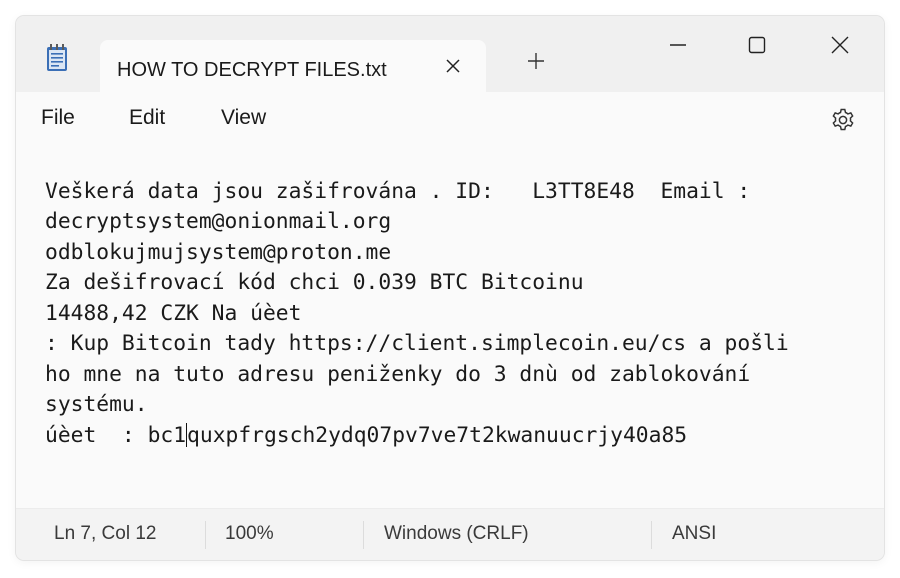 Image resolution: width=900 pixels, height=578 pixels. What do you see at coordinates (694, 534) in the screenshot?
I see `encoding: ANSI` at bounding box center [694, 534].